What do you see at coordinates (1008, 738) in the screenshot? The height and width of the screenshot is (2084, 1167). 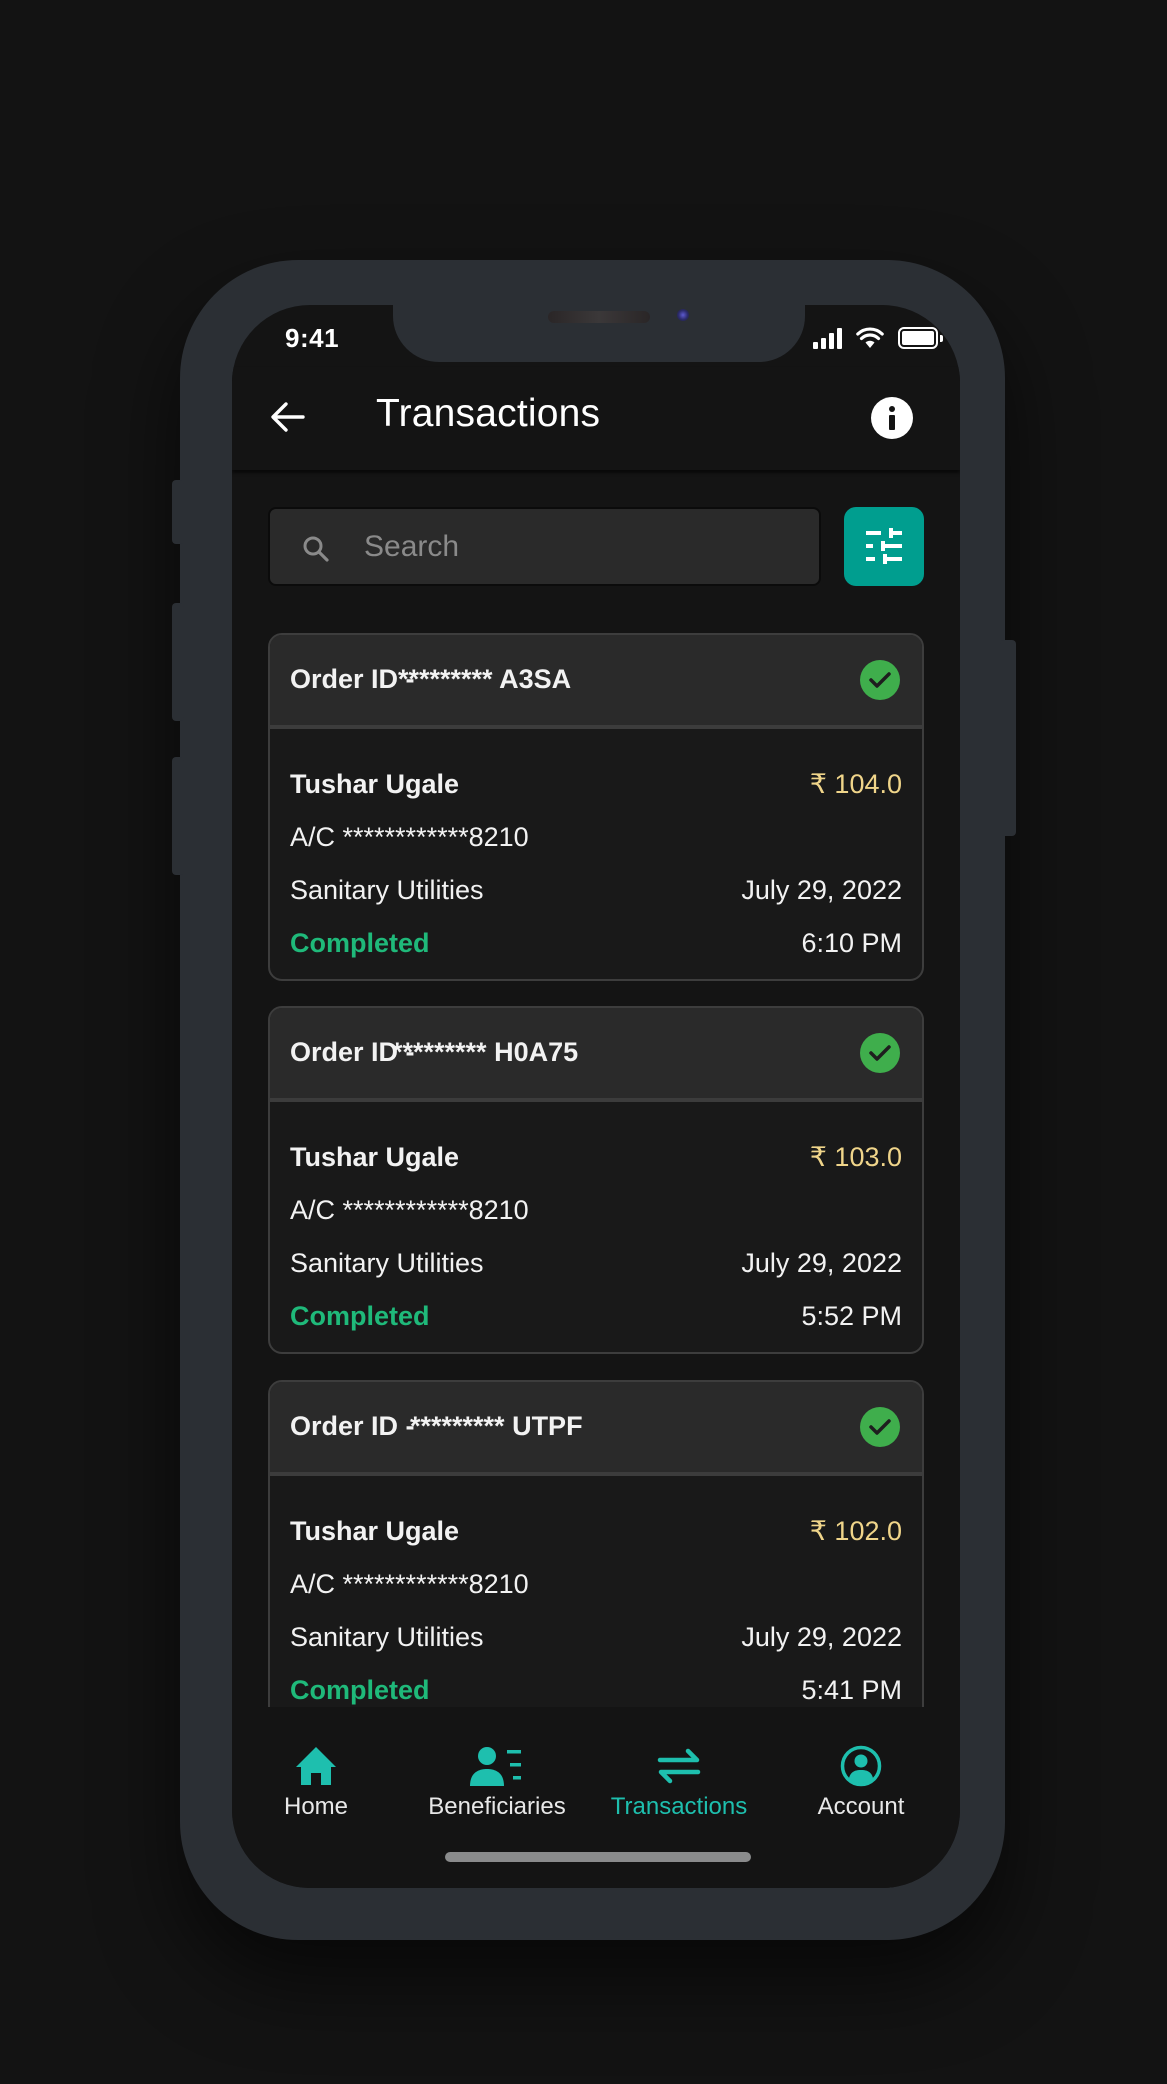 I see `phone-power-button` at bounding box center [1008, 738].